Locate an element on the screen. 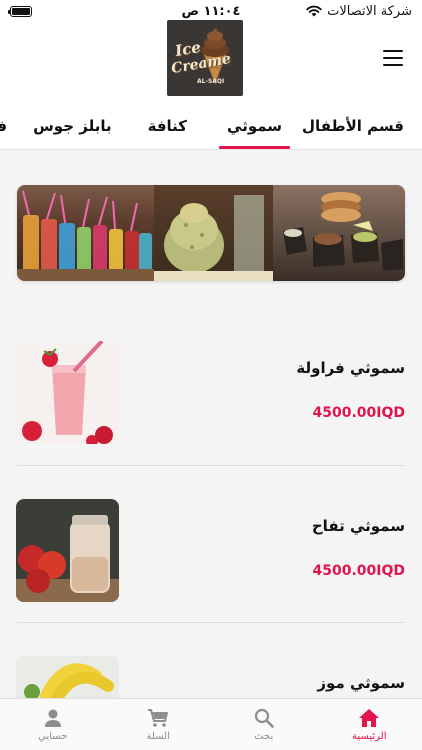  status-bar: ١١:٠٤ ص شركة الاتصالات is located at coordinates (211, 11).